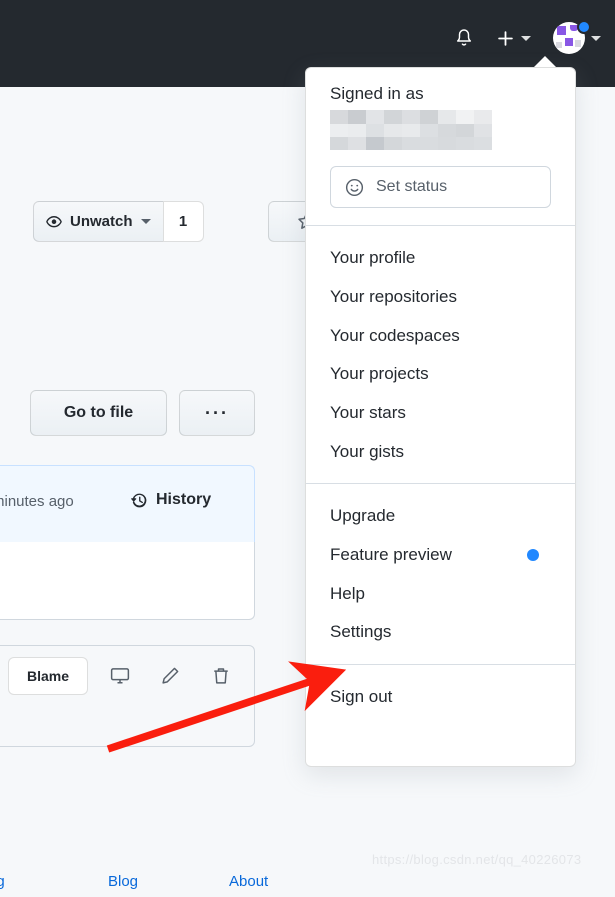  What do you see at coordinates (440, 374) in the screenshot?
I see `menu-item-your-projects: Your projects` at bounding box center [440, 374].